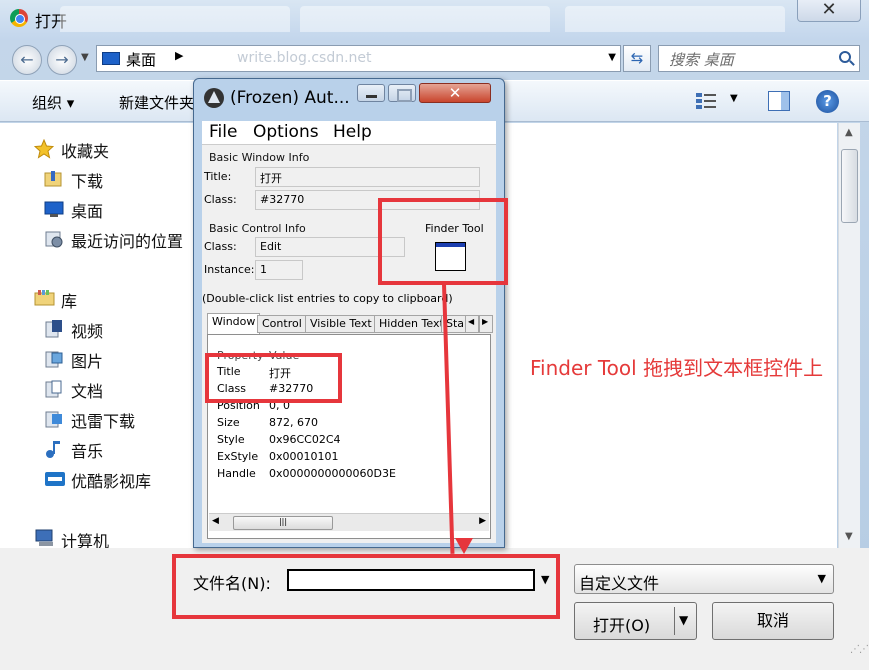 The height and width of the screenshot is (670, 869). What do you see at coordinates (482, 521) in the screenshot?
I see `scroll-right-icon: ▶` at bounding box center [482, 521].